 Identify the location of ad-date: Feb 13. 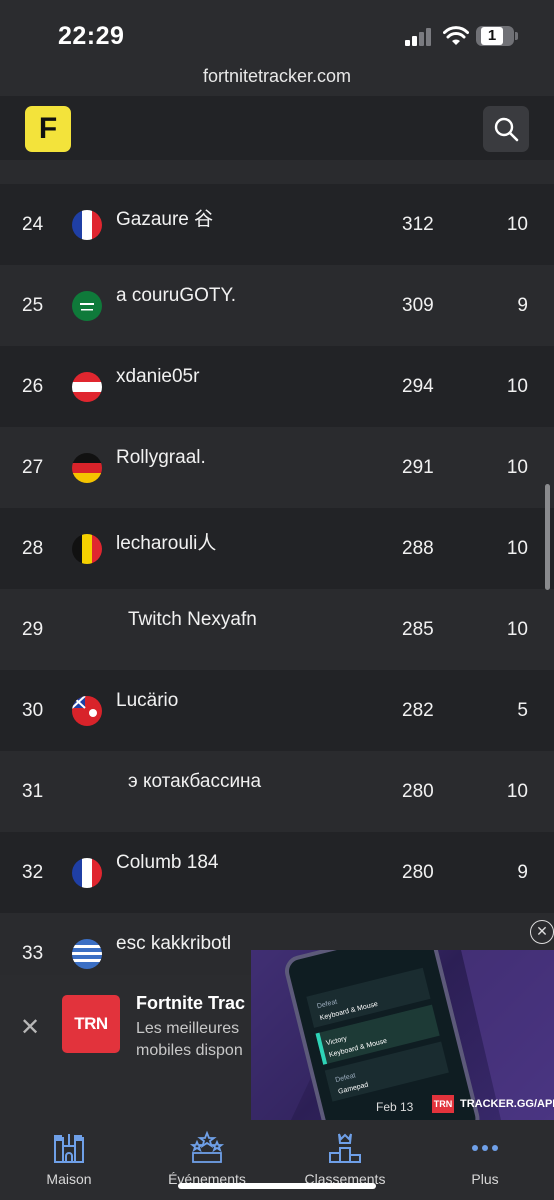
(395, 1107).